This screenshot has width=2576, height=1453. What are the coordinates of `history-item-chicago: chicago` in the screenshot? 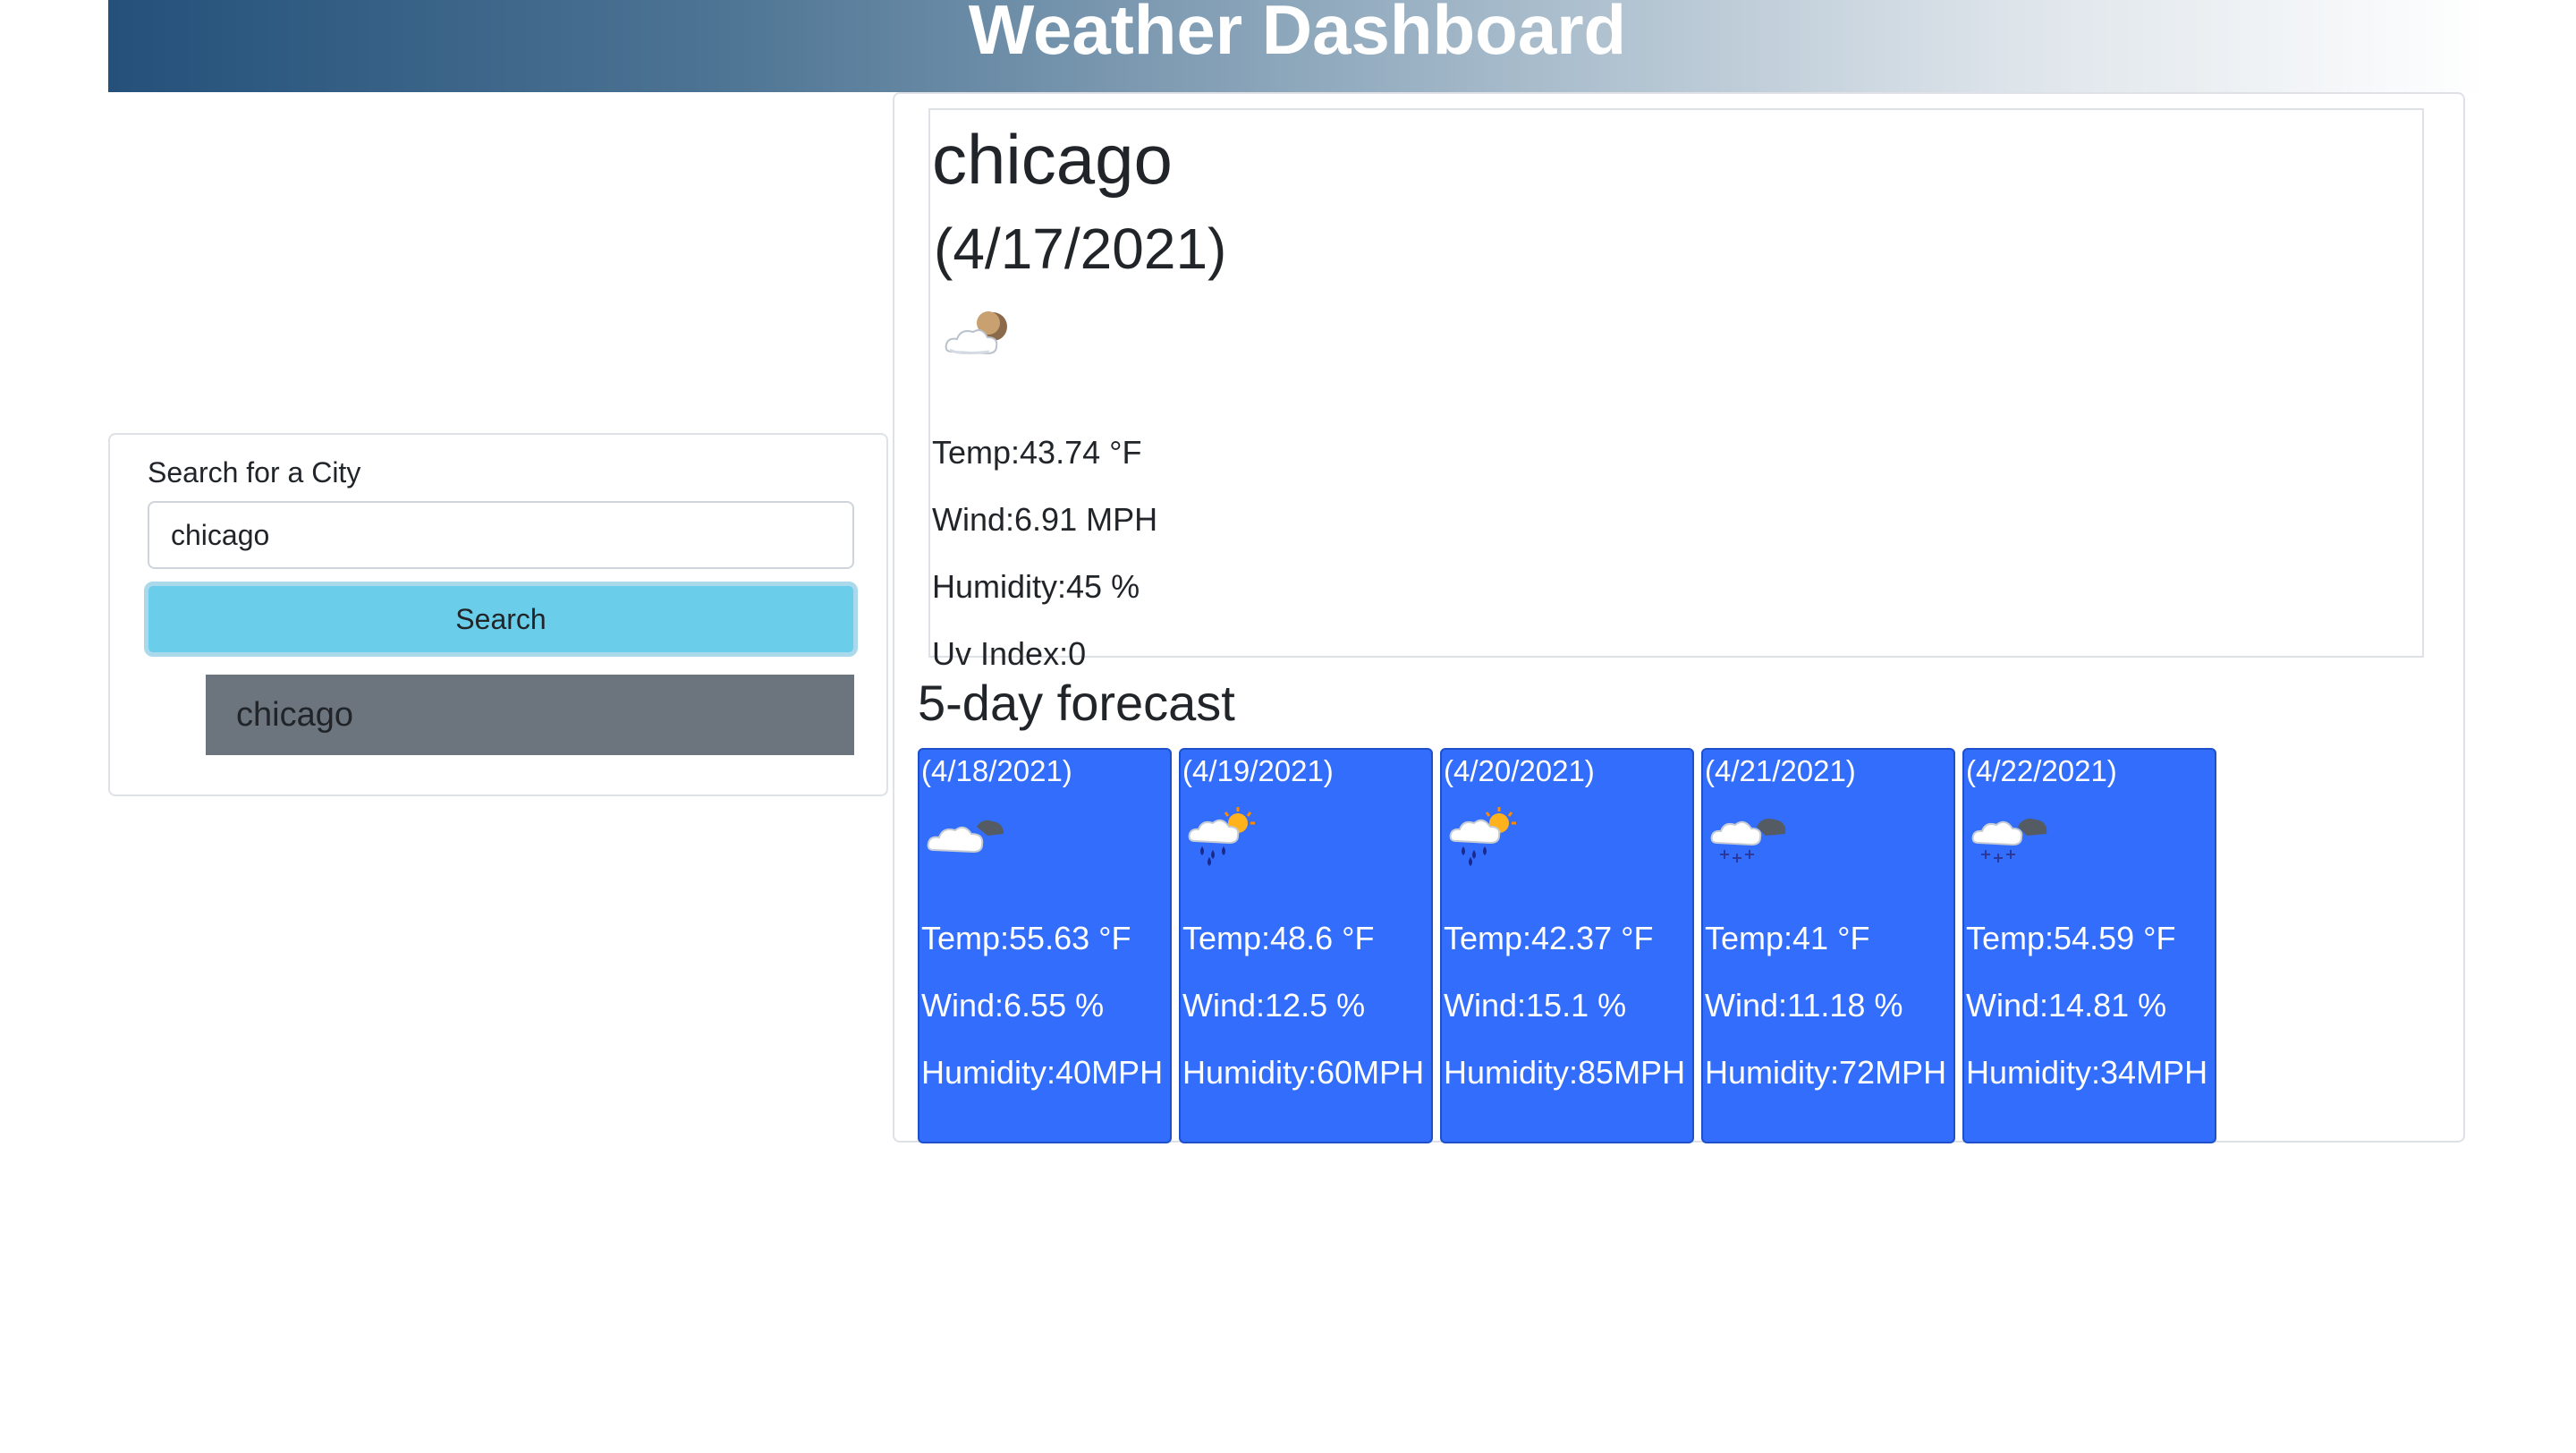 It's located at (530, 715).